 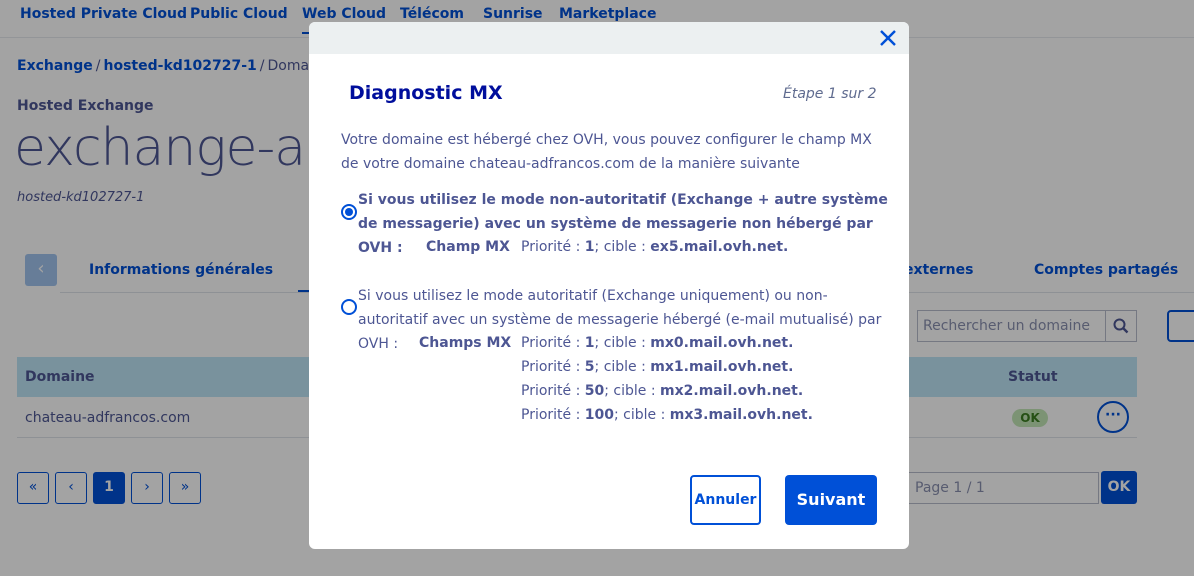 I want to click on target-value: ex5.mail.ovh.net., so click(x=719, y=247).